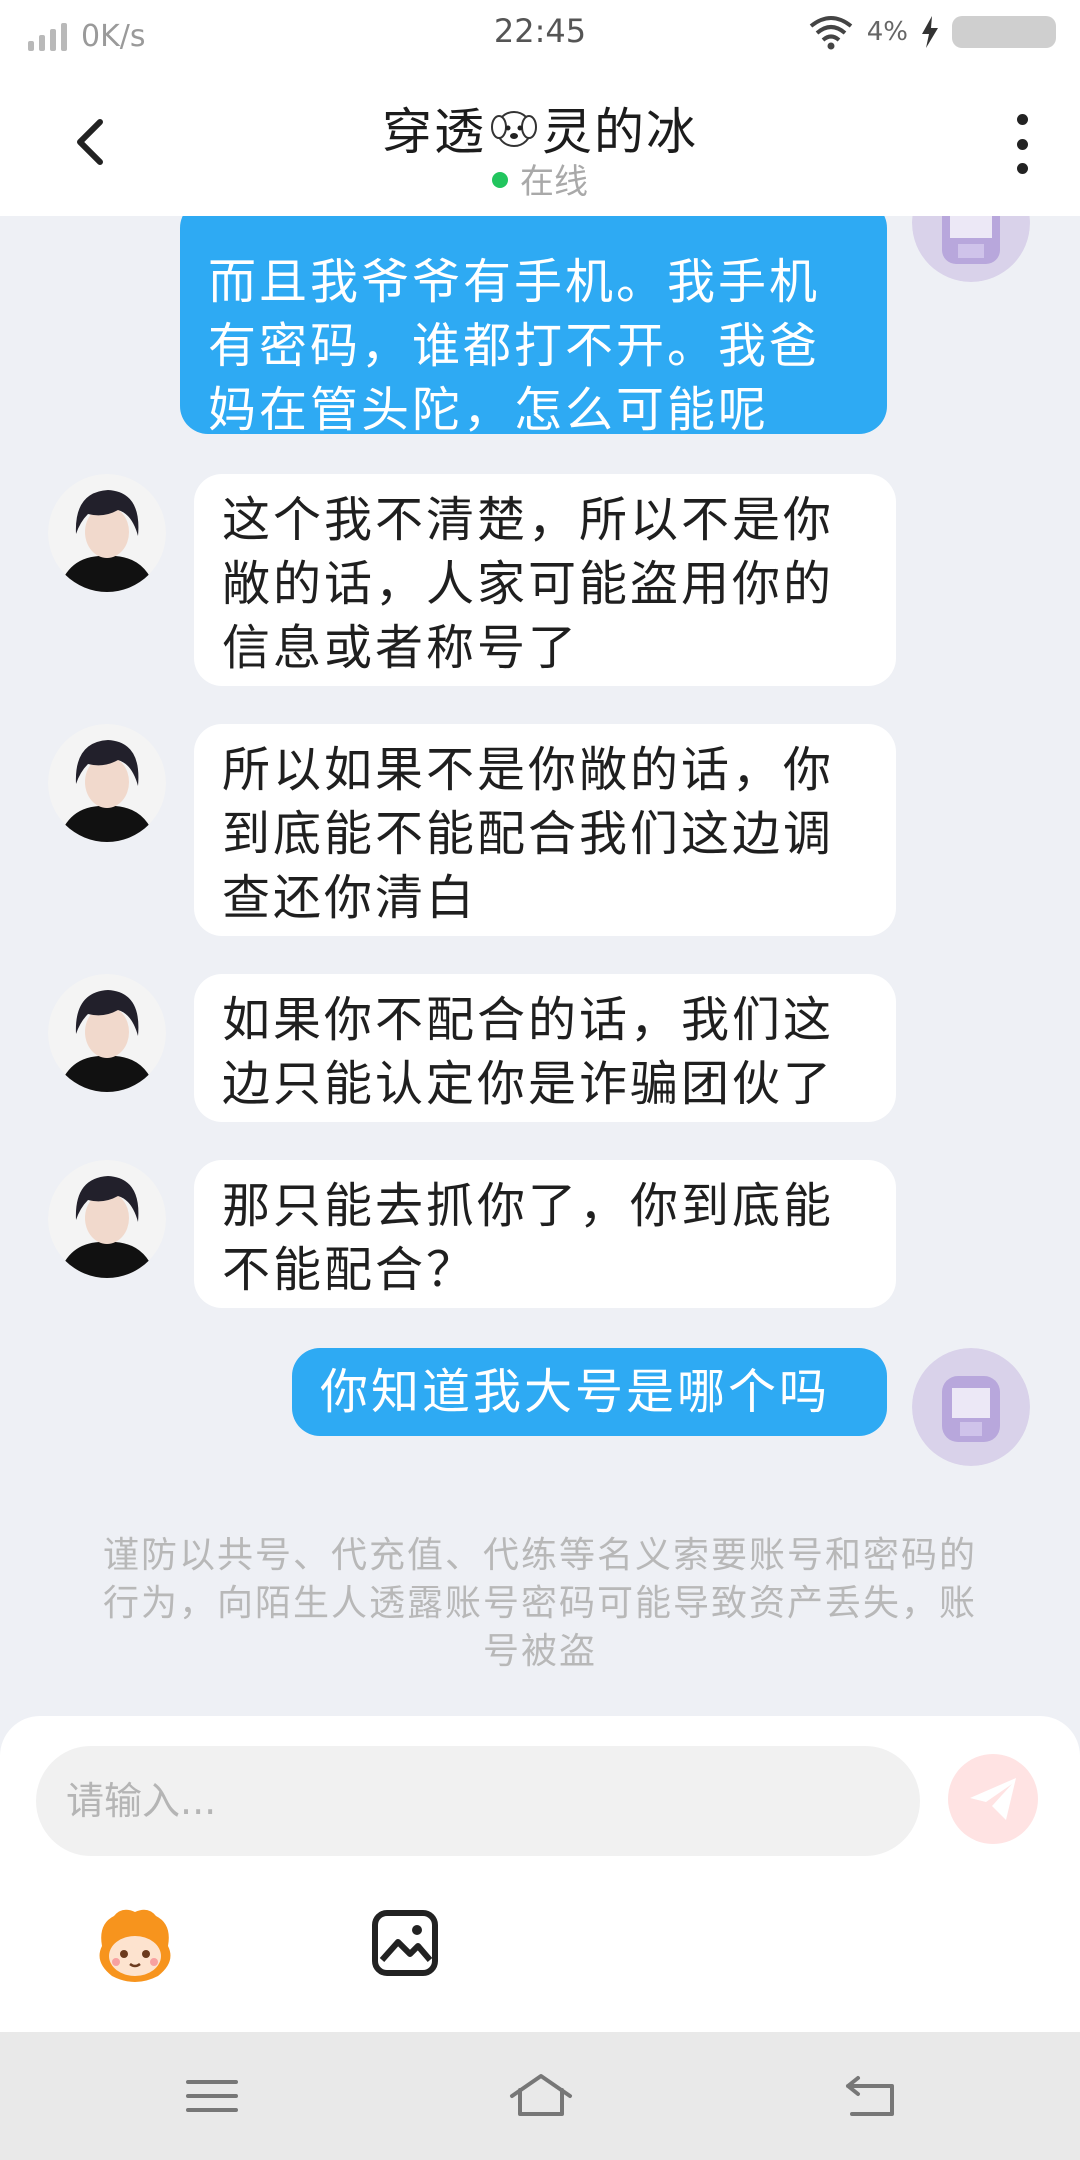  Describe the element at coordinates (1022, 144) in the screenshot. I see `more-options-icon` at that location.